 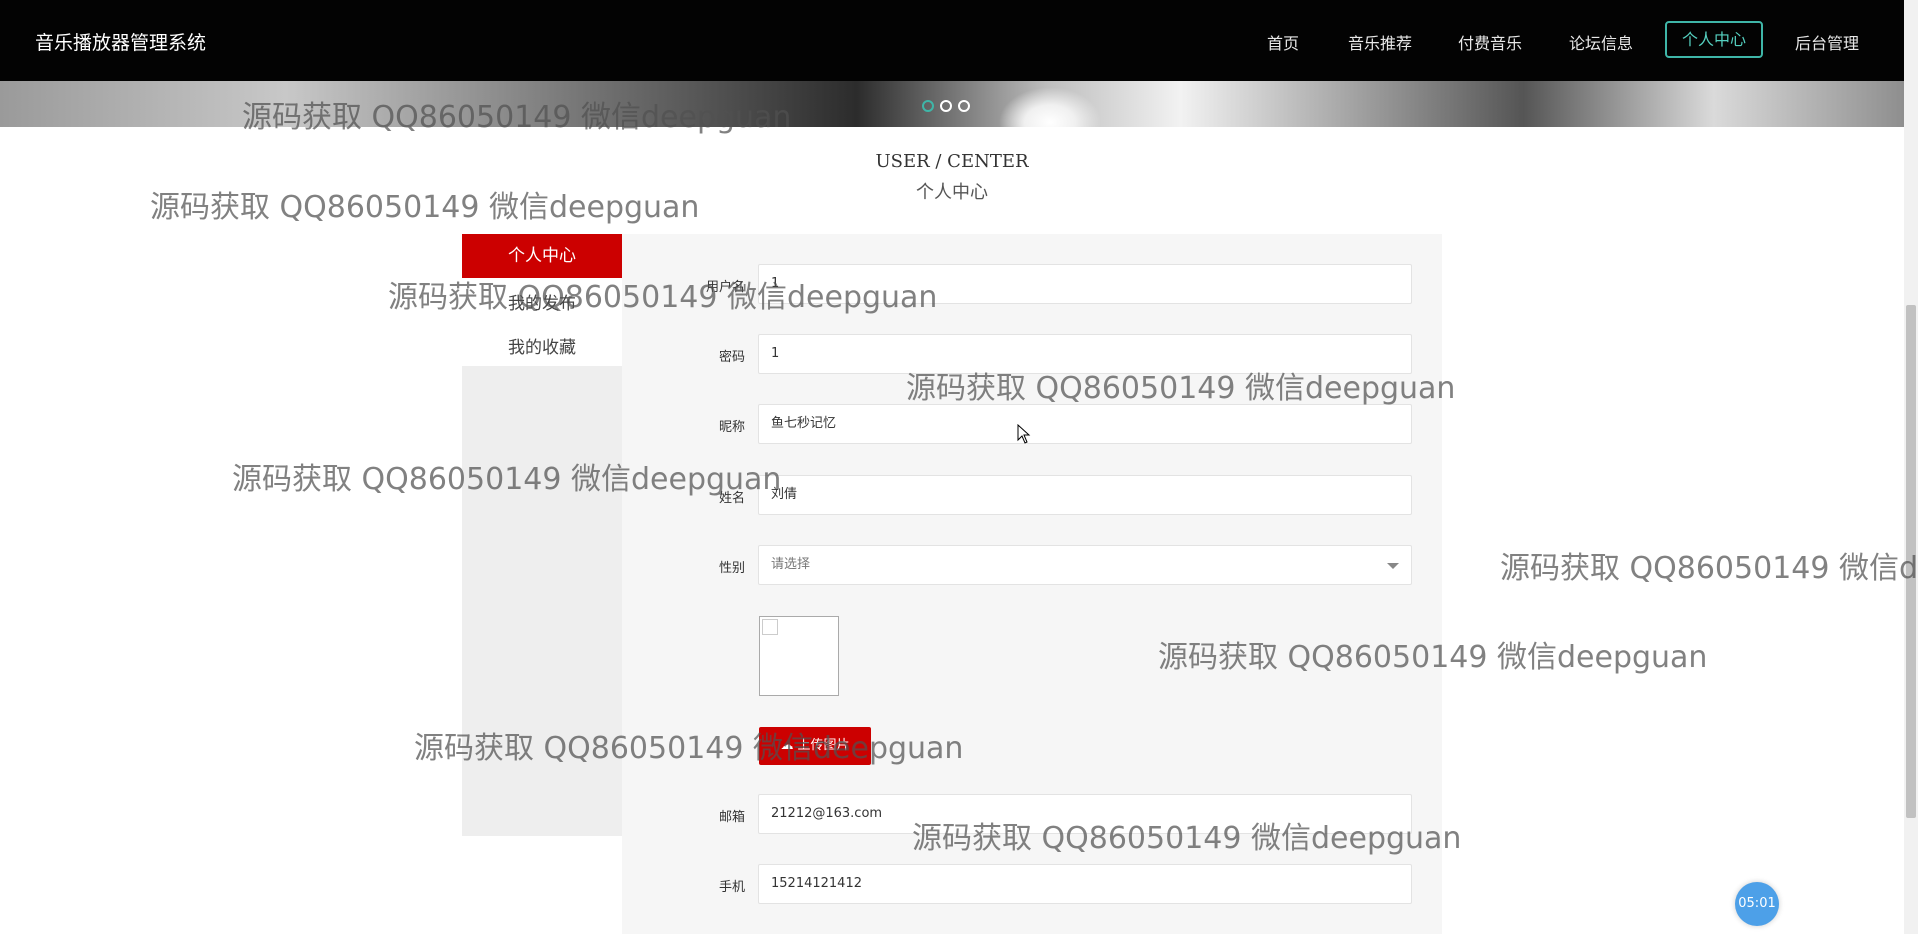 I want to click on nav-forum: 论坛信息, so click(x=1601, y=42).